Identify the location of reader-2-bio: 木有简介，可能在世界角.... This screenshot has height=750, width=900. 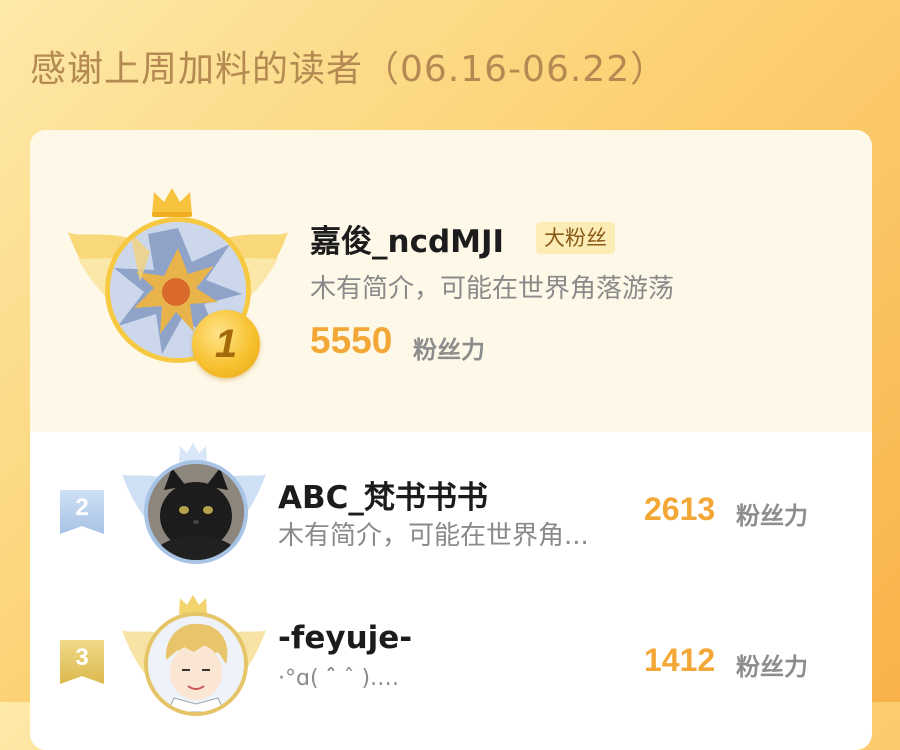
(433, 536).